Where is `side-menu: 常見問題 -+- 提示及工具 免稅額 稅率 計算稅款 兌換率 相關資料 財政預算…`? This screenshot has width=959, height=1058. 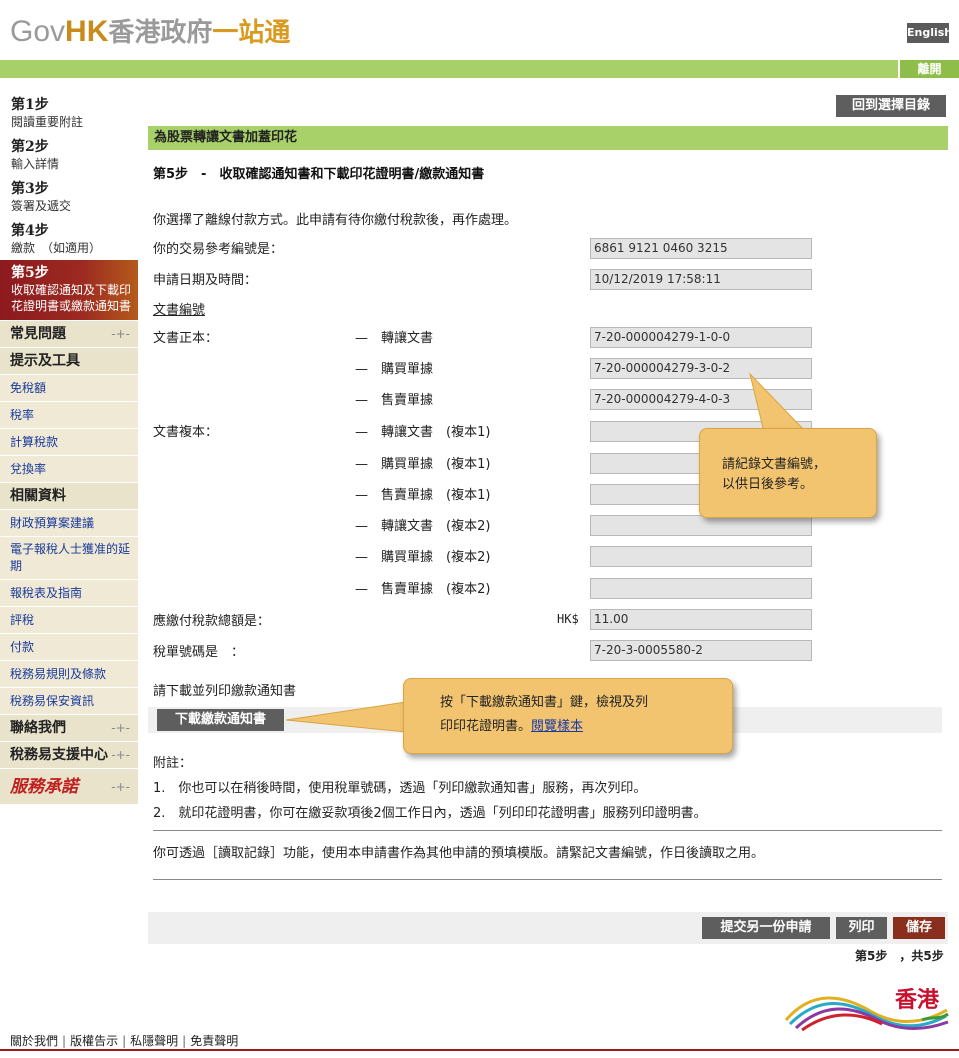
side-menu: 常見問題 -+- 提示及工具 免稅額 稅率 計算稅款 兌換率 相關資料 財政預算… is located at coordinates (69, 562).